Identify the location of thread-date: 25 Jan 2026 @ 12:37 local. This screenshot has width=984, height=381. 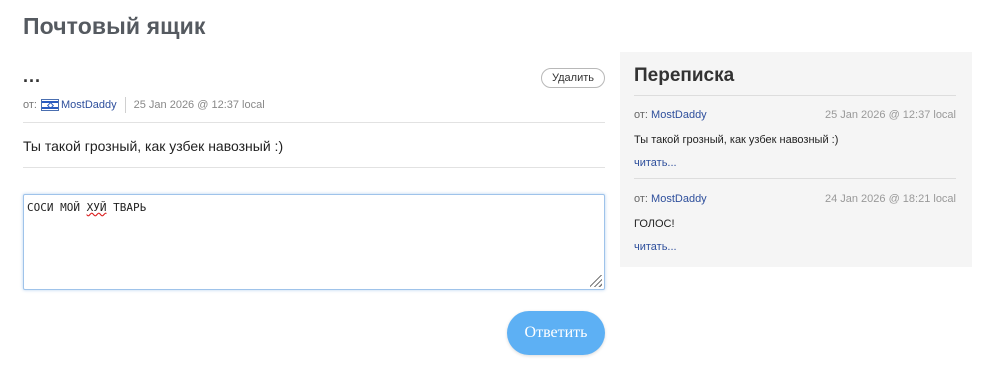
(890, 115).